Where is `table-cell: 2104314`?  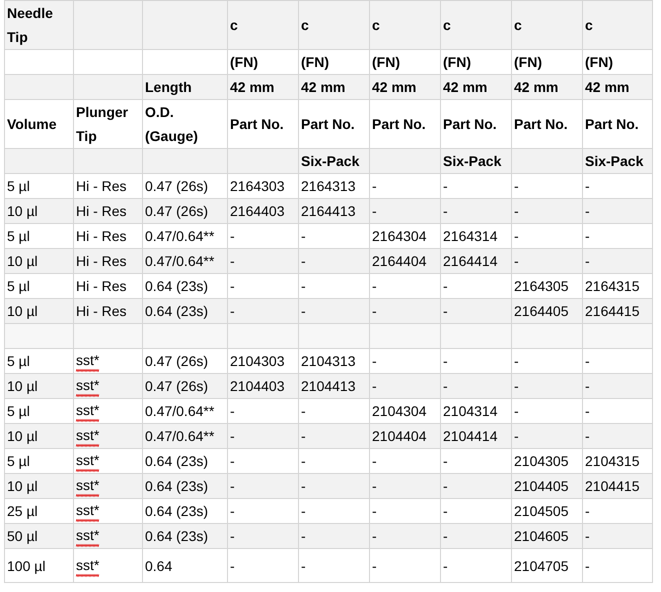 table-cell: 2104314 is located at coordinates (470, 411).